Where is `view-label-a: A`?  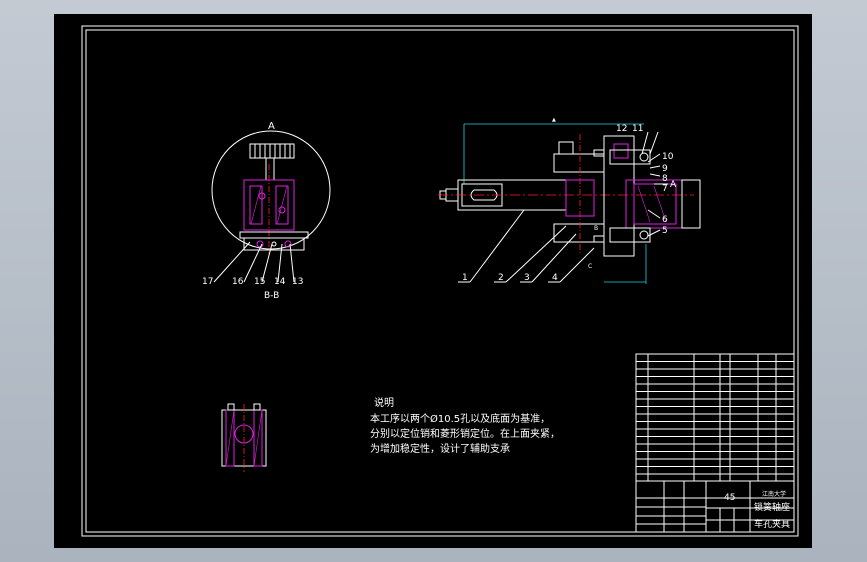
view-label-a: A is located at coordinates (271, 126).